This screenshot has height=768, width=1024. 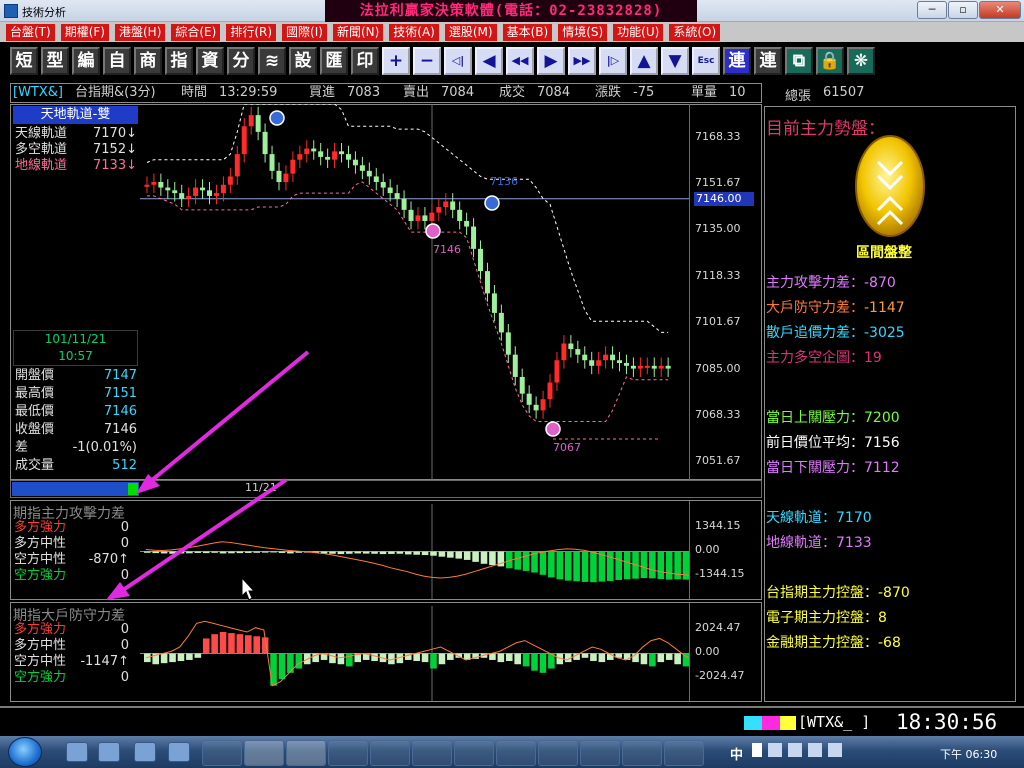 I want to click on annotation-arrows, so click(x=208, y=475).